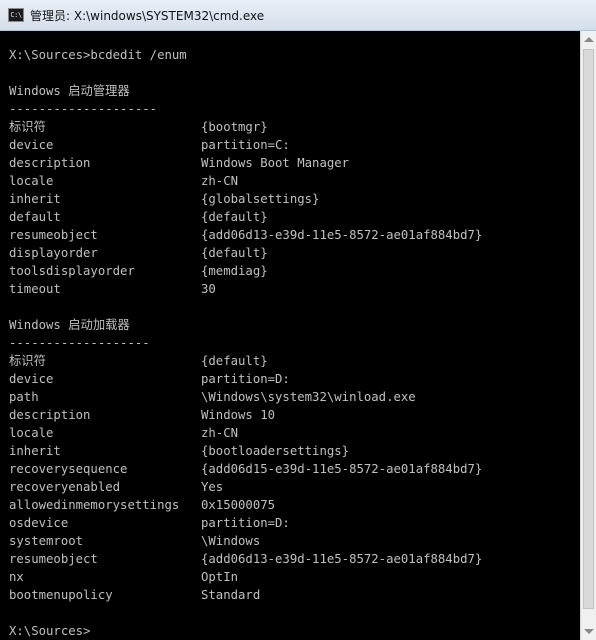  What do you see at coordinates (69, 91) in the screenshot?
I see `boot-manager-heading: Windows 启动管理器` at bounding box center [69, 91].